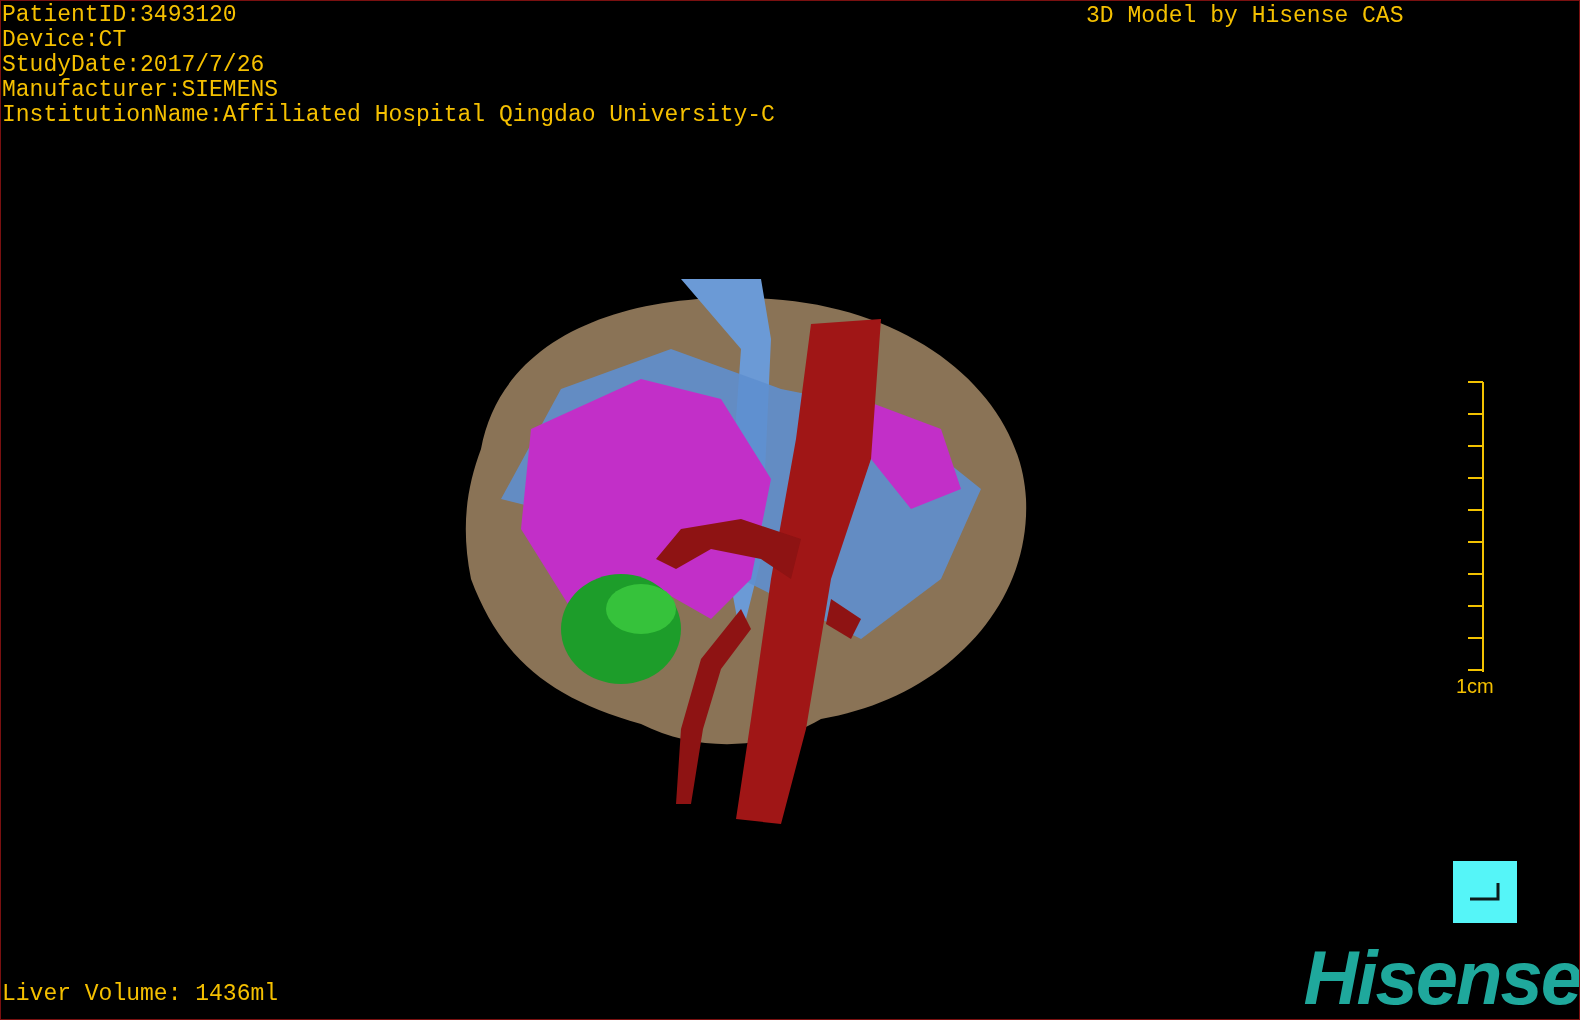 This screenshot has width=1580, height=1020. What do you see at coordinates (1245, 16) in the screenshot?
I see `viewer-title: 3D Model by Hisense CAS` at bounding box center [1245, 16].